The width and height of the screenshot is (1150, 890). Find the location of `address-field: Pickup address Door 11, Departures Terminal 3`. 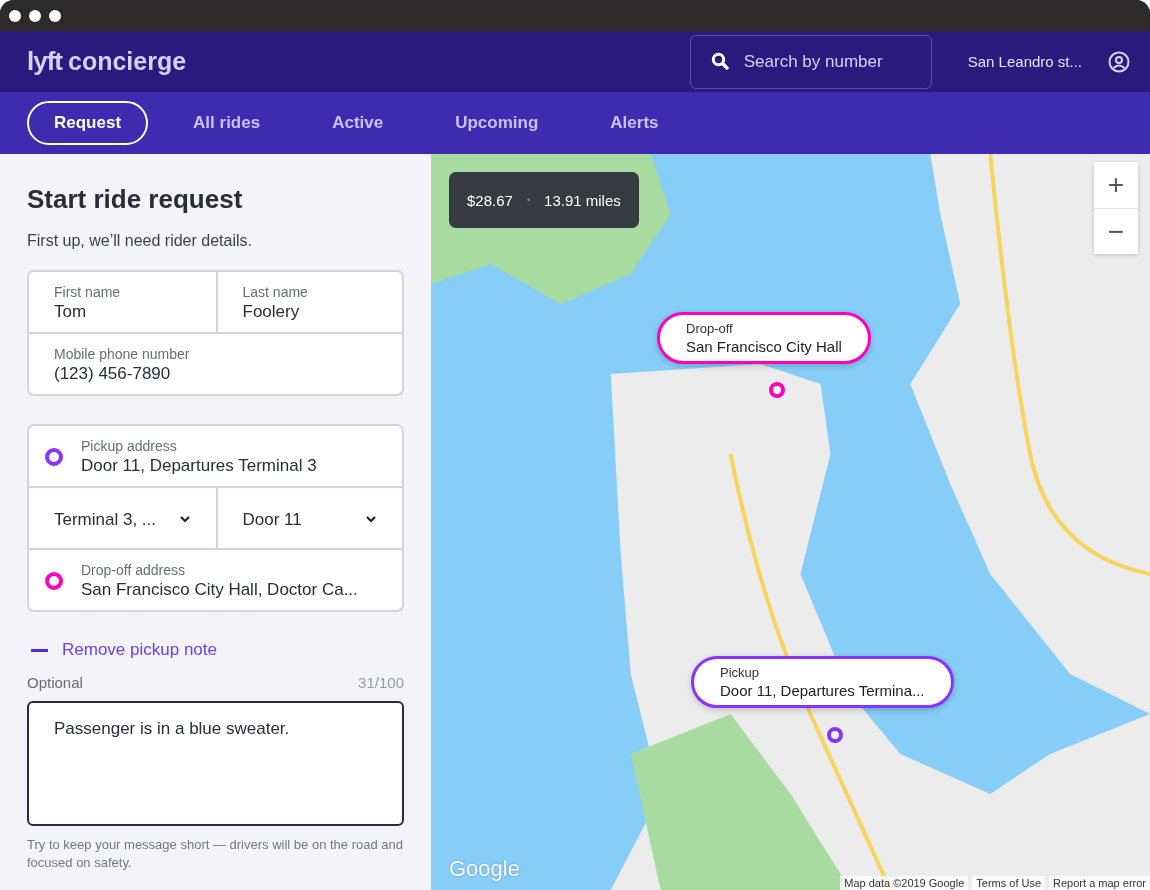

address-field: Pickup address Door 11, Departures Terminal 3 is located at coordinates (215, 456).